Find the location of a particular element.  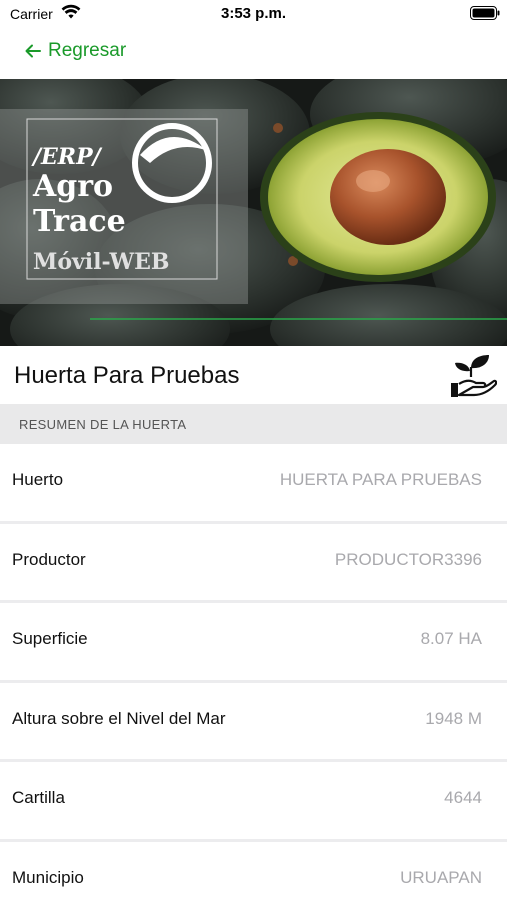

section-header: RESUMEN DE LA HUERTA is located at coordinates (253, 424).